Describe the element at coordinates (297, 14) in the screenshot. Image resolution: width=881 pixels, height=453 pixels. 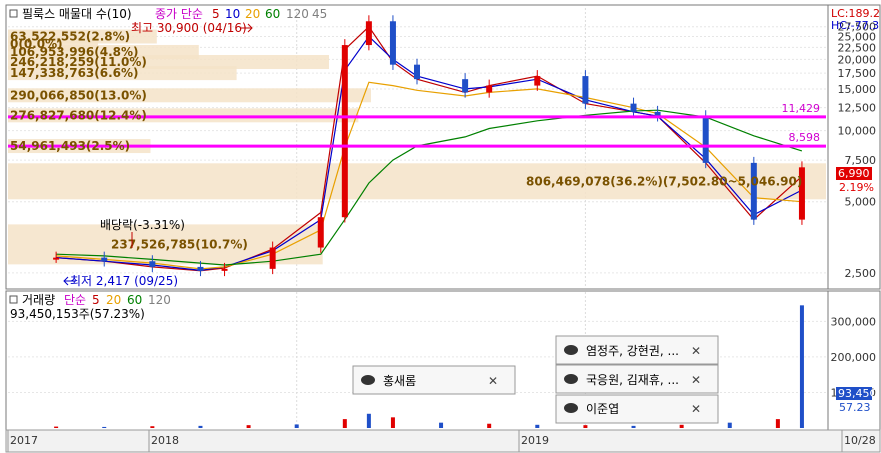
I see `ma-period-120: 120` at that location.